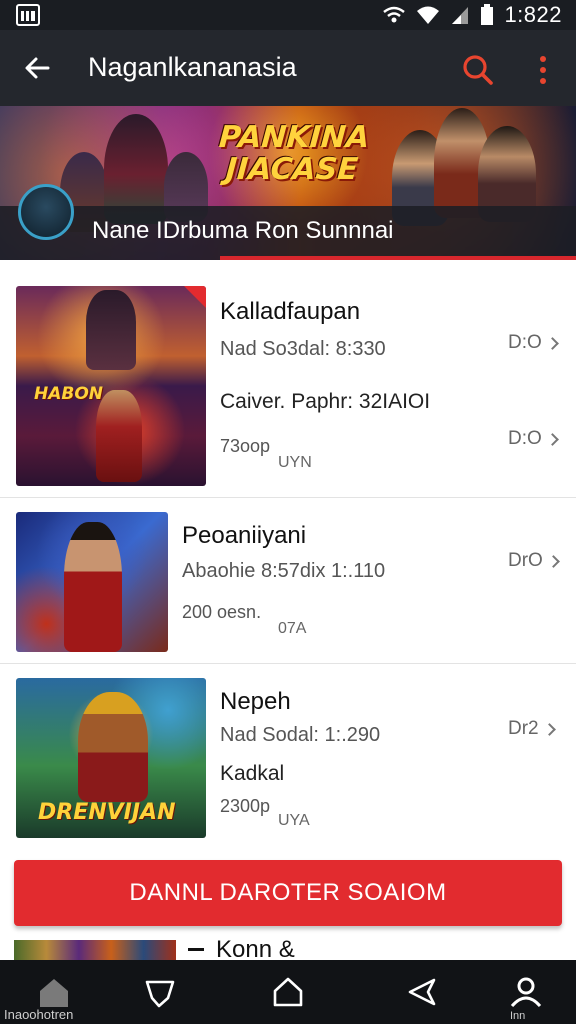 This screenshot has height=1024, width=576. Describe the element at coordinates (192, 67) in the screenshot. I see `page-title: Naganlkananasia` at that location.